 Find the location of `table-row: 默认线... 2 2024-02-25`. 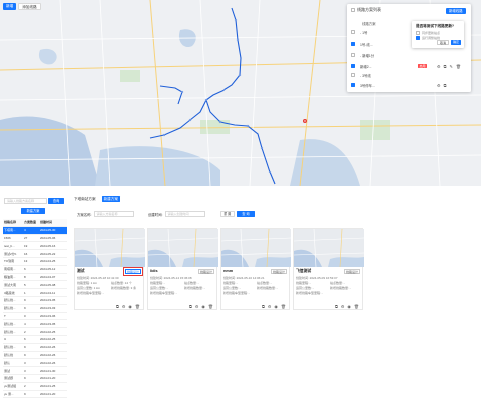

table-row: 默认线... 2 2024-02-25 is located at coordinates (35, 332).